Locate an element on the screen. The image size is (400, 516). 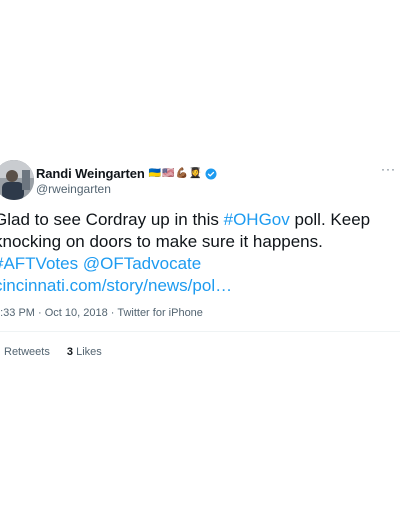
user-handle: @rweingarten is located at coordinates (73, 189).